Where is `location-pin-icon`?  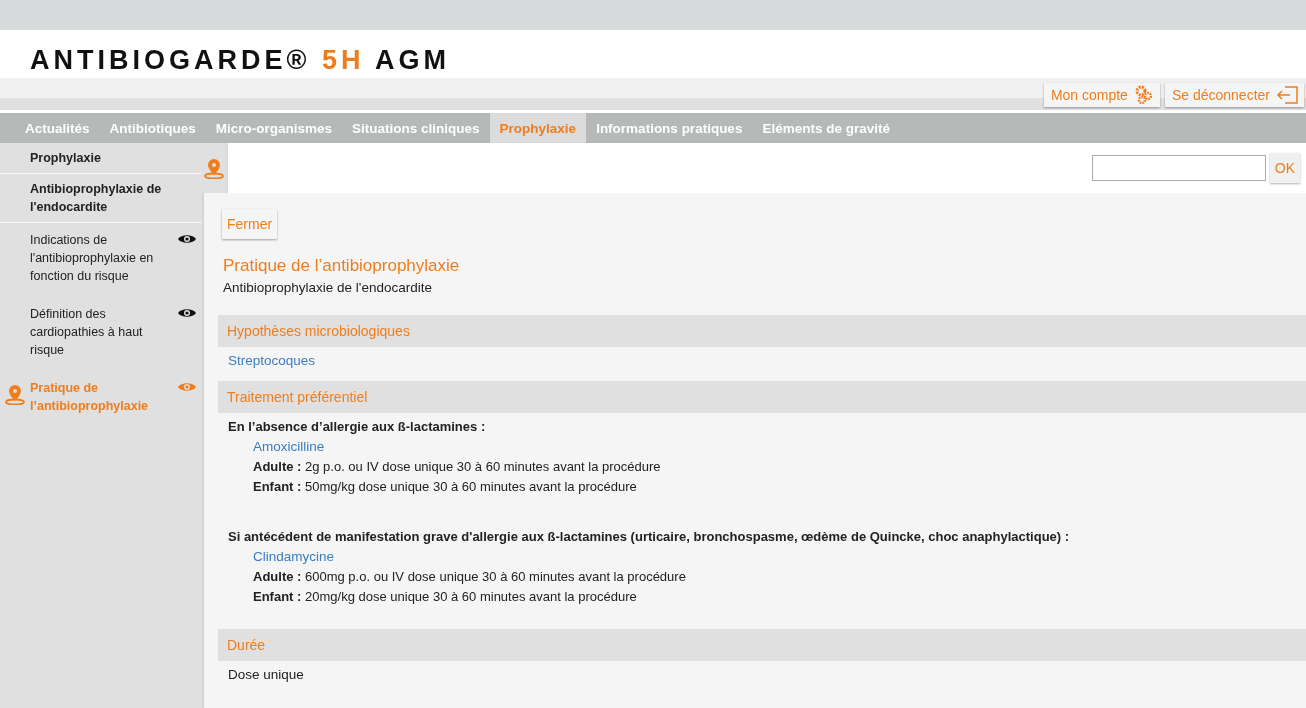
location-pin-icon is located at coordinates (214, 168).